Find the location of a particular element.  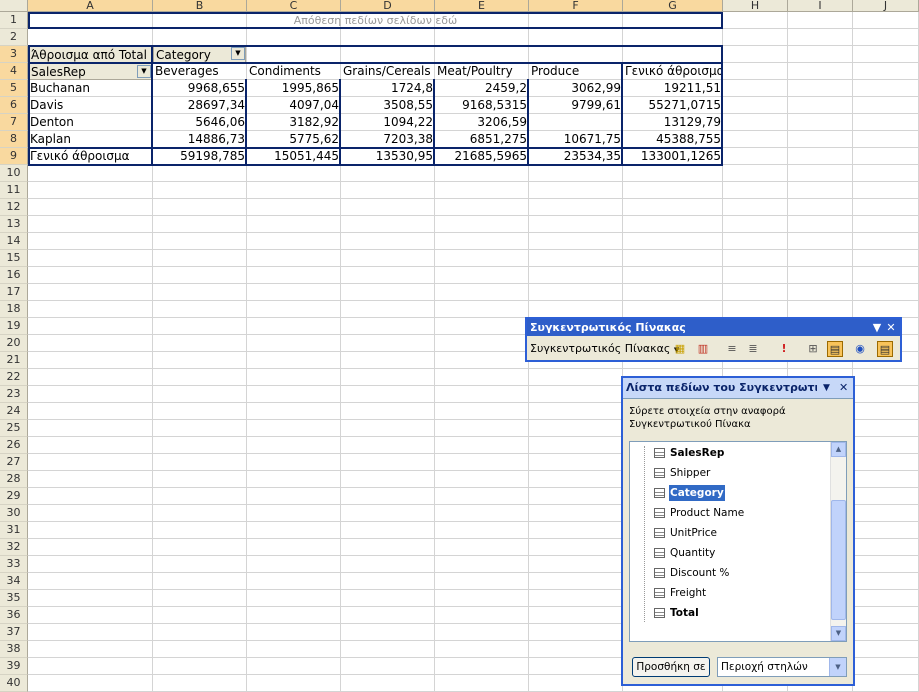

row-header: 14 is located at coordinates (14, 241).